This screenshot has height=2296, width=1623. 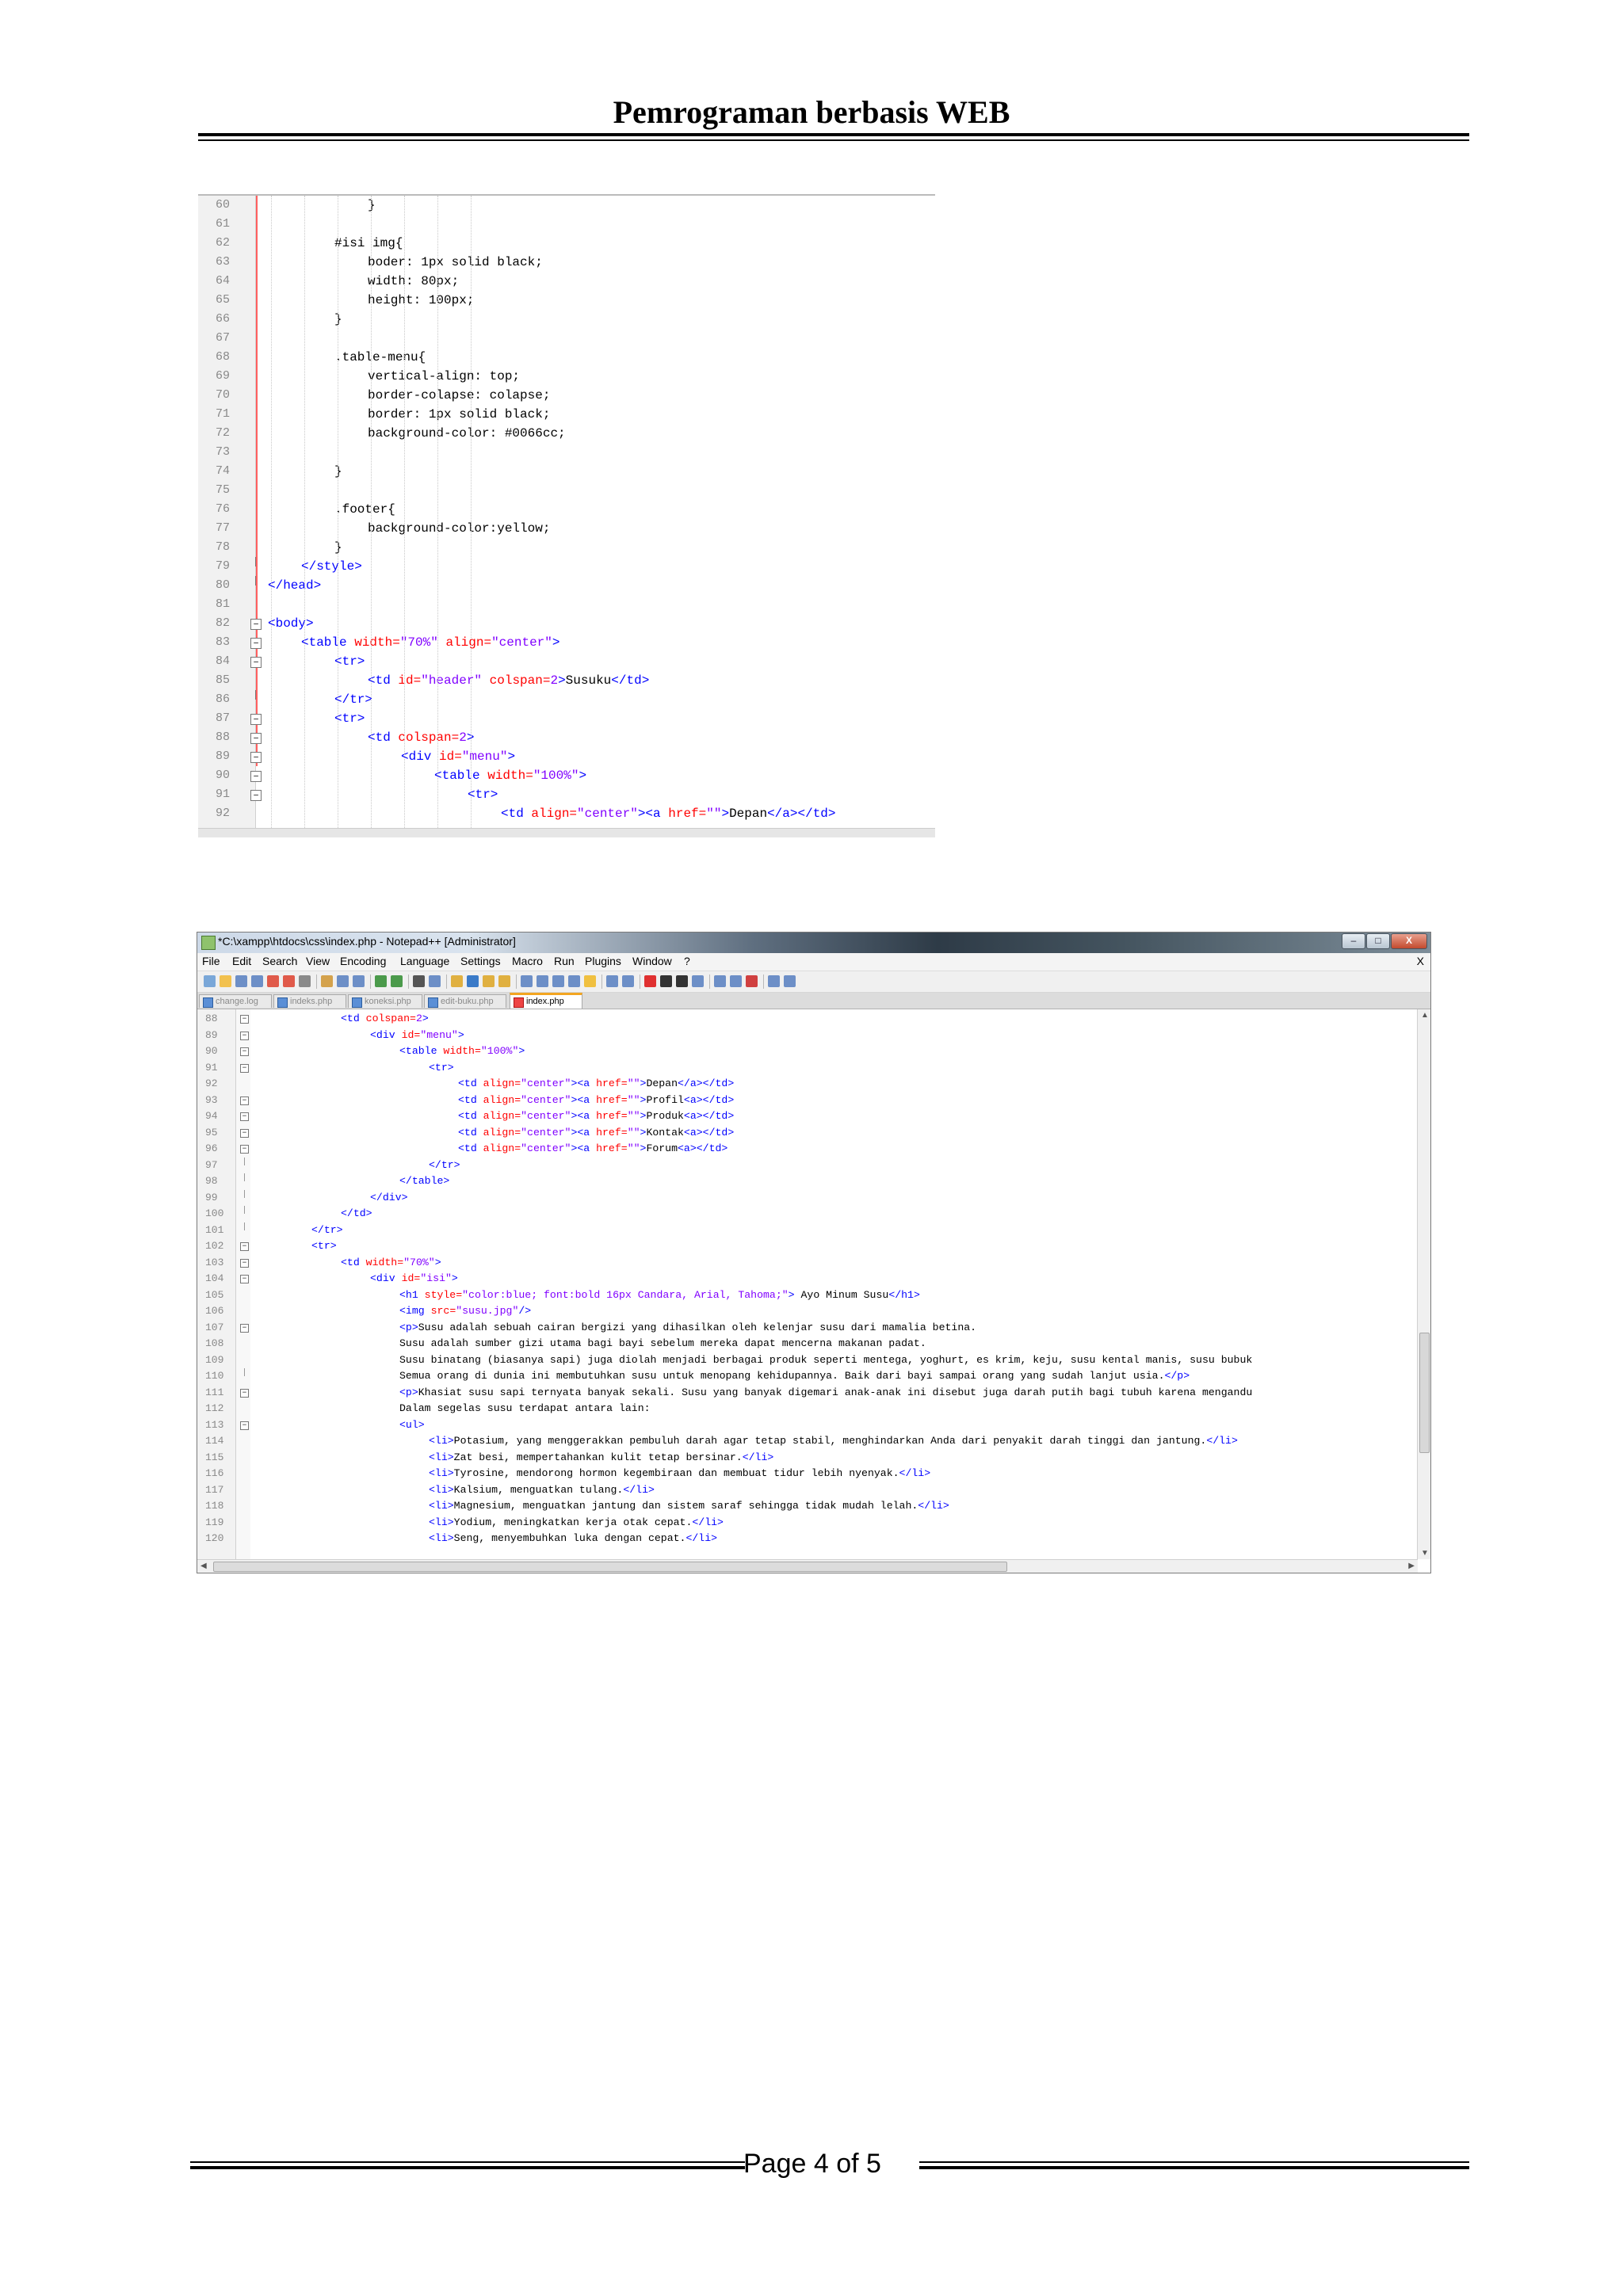 I want to click on vertical-scrollbar: ▲ ▼, so click(x=1423, y=1284).